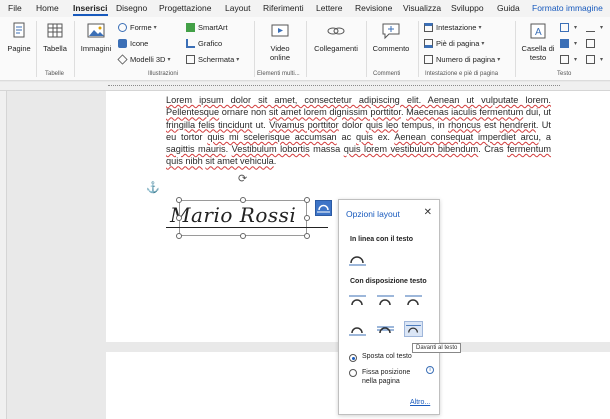  Describe the element at coordinates (272, 136) in the screenshot. I see `spelling-error-text: quis mi scelerisque accumsan` at that location.